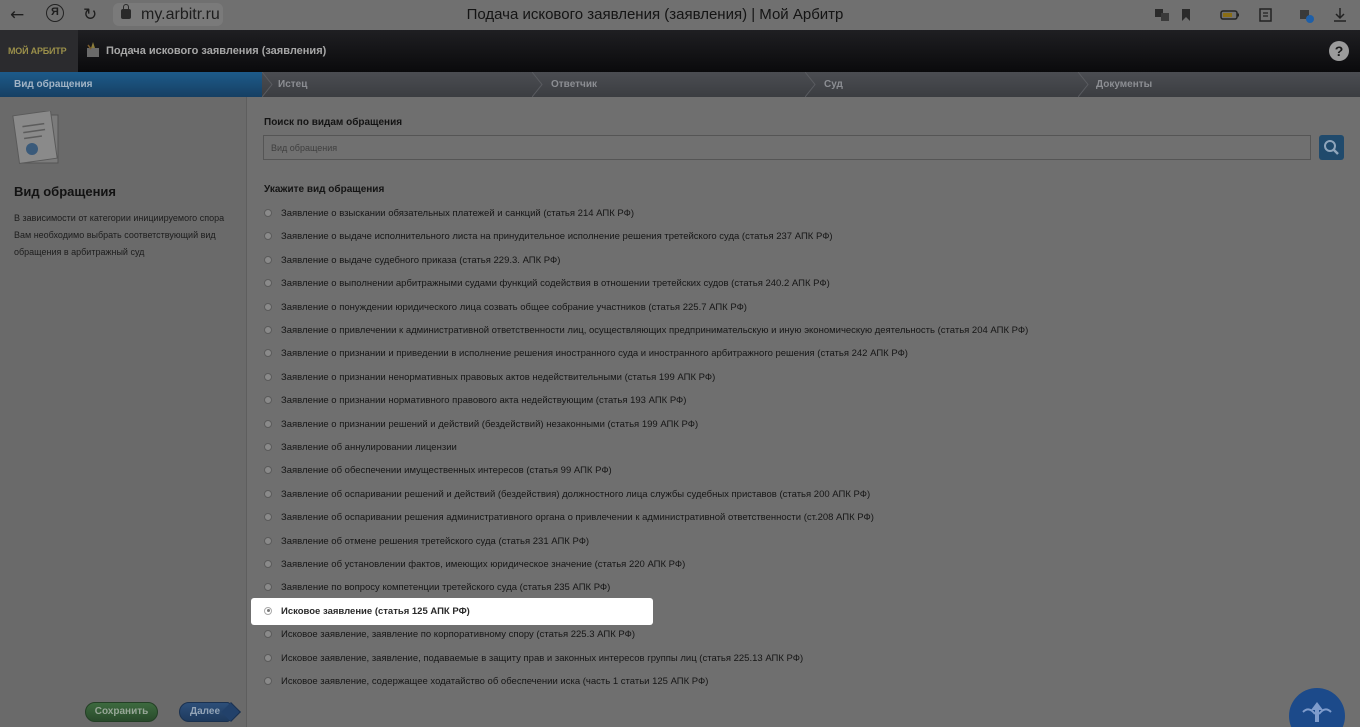 The height and width of the screenshot is (727, 1360). What do you see at coordinates (131, 84) in the screenshot?
I see `step-request-type: Вид обращения` at bounding box center [131, 84].